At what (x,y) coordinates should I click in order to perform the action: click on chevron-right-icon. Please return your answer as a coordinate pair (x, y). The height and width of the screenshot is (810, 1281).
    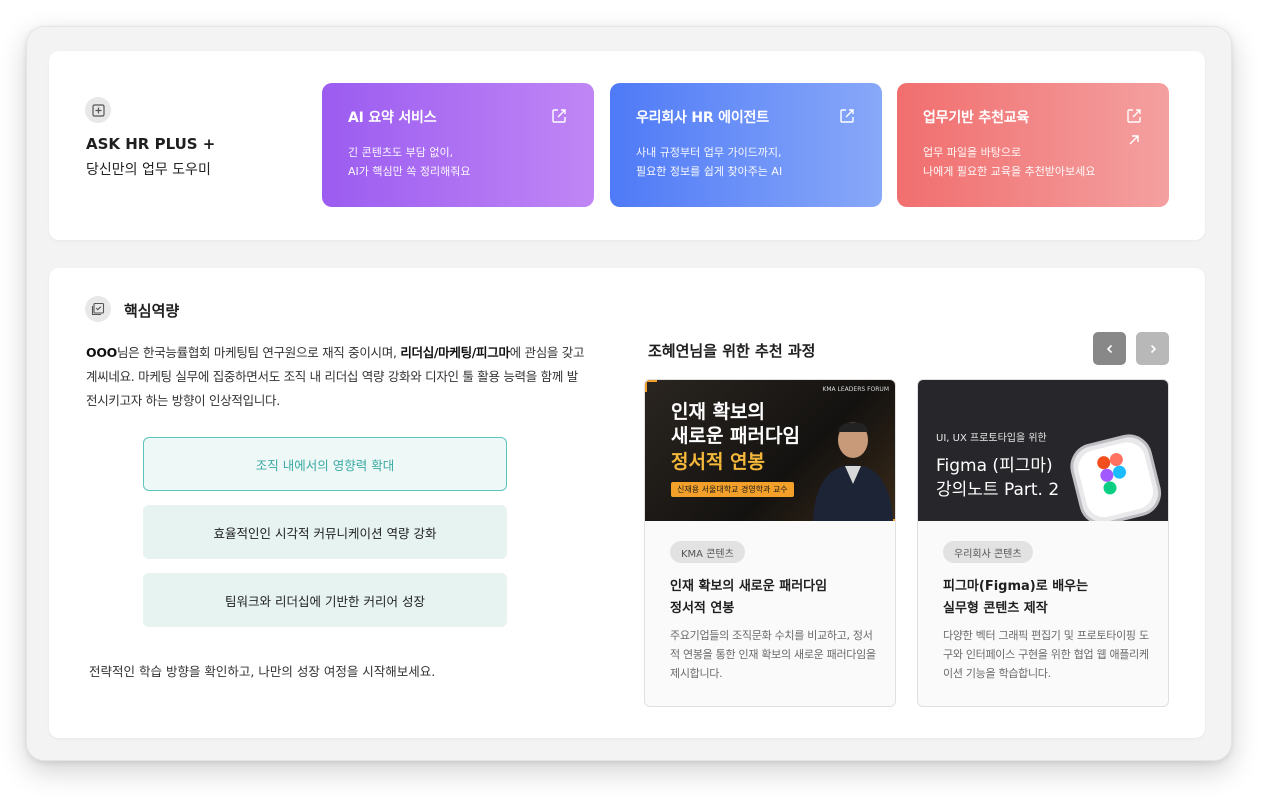
    Looking at the image, I should click on (1153, 348).